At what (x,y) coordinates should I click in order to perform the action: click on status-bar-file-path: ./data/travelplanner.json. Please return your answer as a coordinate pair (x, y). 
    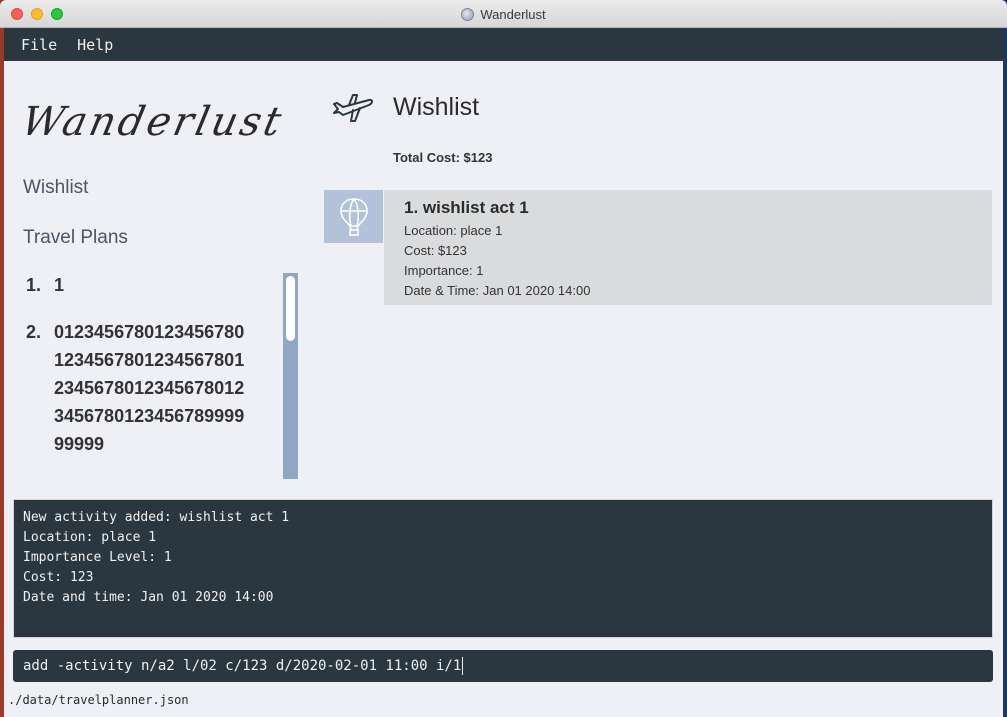
    Looking at the image, I should click on (98, 700).